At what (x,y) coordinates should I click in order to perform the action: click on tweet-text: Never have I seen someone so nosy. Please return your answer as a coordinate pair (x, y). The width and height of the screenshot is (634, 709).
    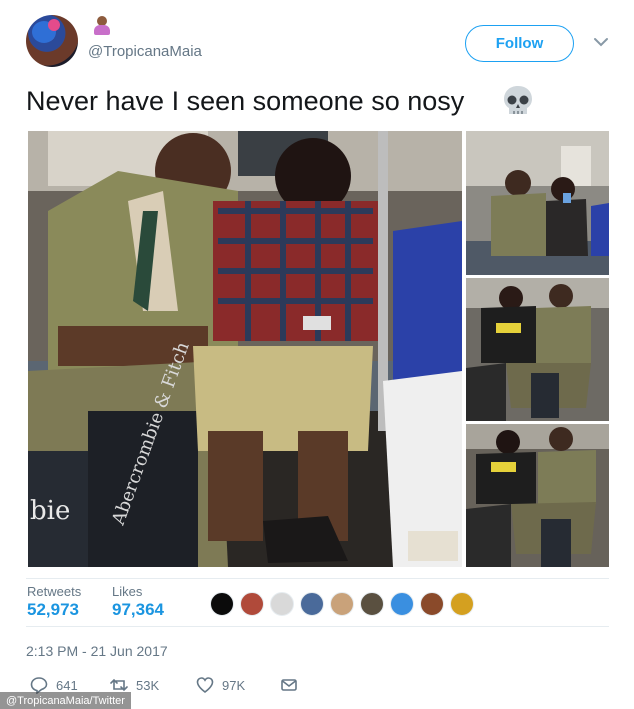
    Looking at the image, I should click on (245, 101).